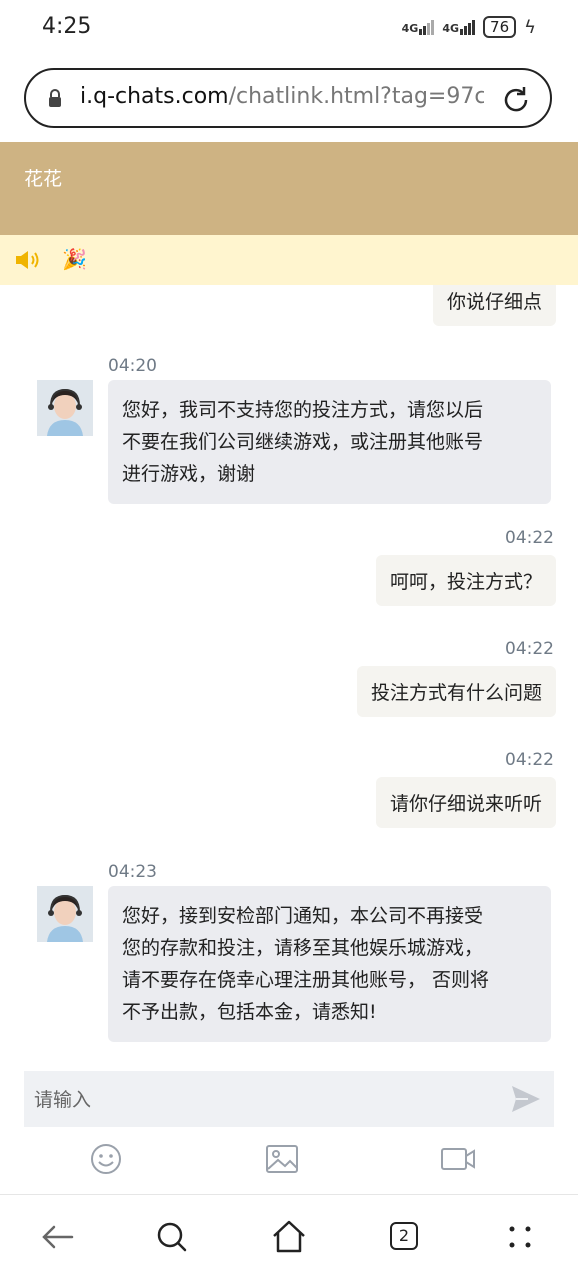 Image resolution: width=578 pixels, height=1281 pixels. Describe the element at coordinates (265, 1100) in the screenshot. I see `message-input` at that location.